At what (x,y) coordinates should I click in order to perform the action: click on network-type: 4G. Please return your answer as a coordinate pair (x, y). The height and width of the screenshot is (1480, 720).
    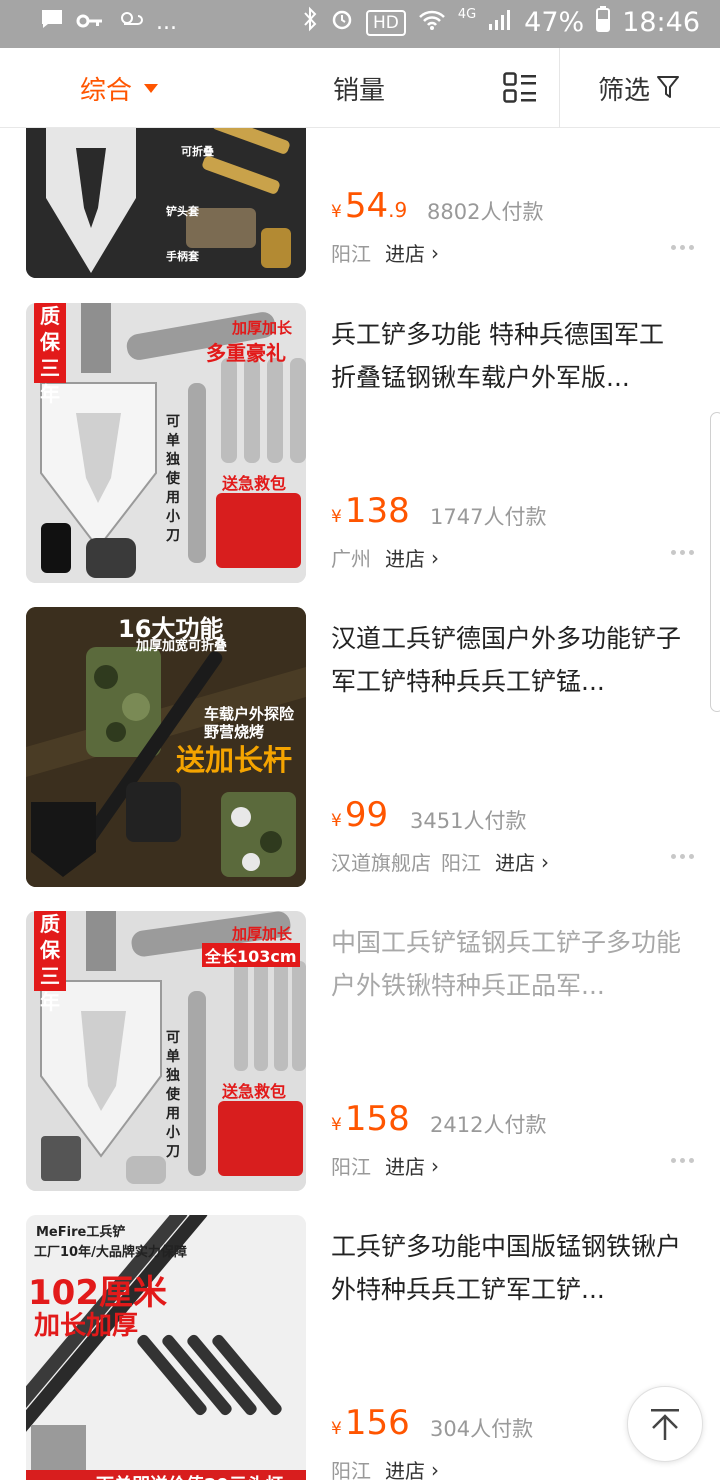
    Looking at the image, I should click on (467, 14).